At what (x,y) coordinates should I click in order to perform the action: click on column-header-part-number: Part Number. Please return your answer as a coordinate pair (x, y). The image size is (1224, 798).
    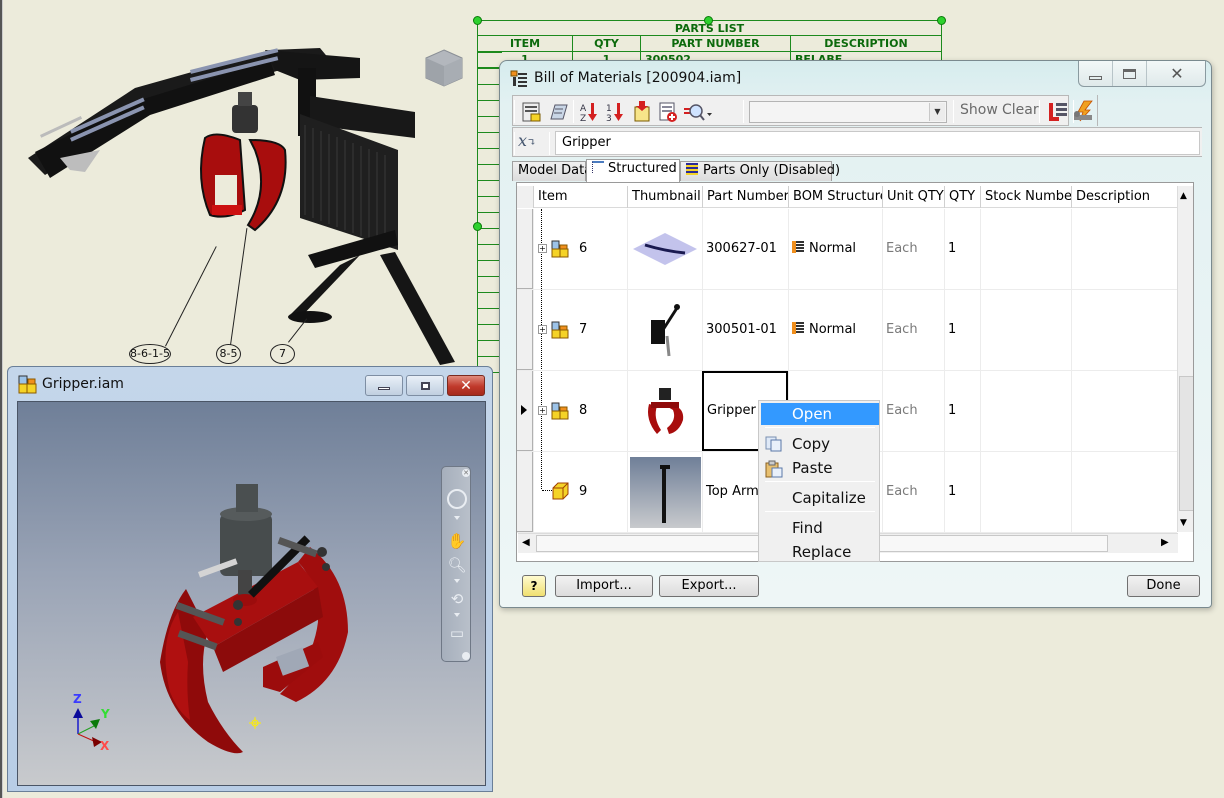
    Looking at the image, I should click on (745, 197).